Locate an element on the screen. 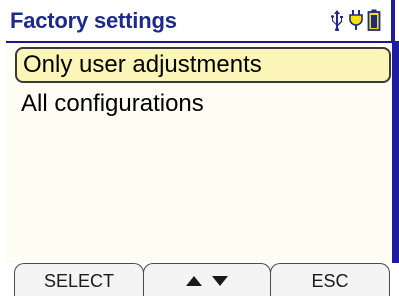  status-icons is located at coordinates (355, 20).